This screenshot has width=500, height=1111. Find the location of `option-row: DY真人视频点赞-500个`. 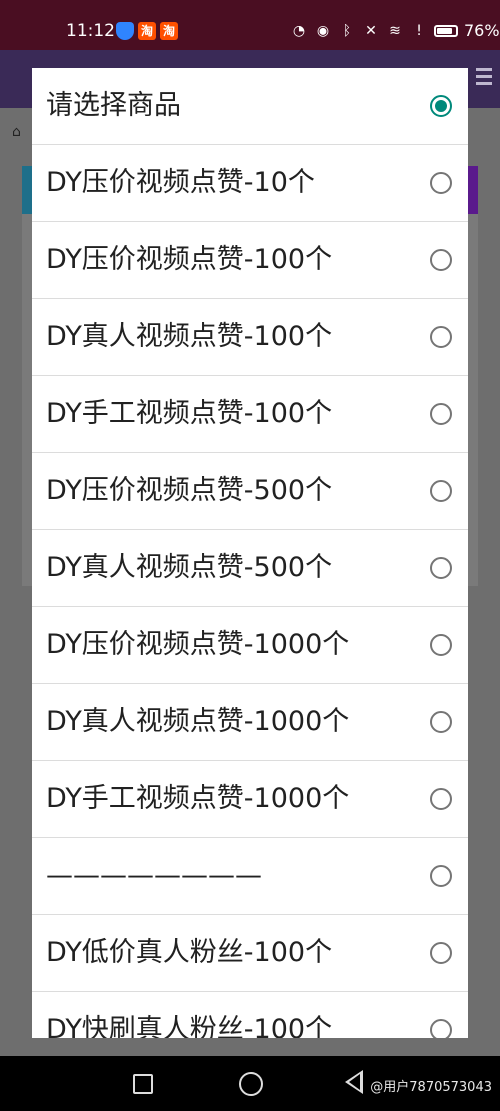

option-row: DY真人视频点赞-500个 is located at coordinates (250, 568).